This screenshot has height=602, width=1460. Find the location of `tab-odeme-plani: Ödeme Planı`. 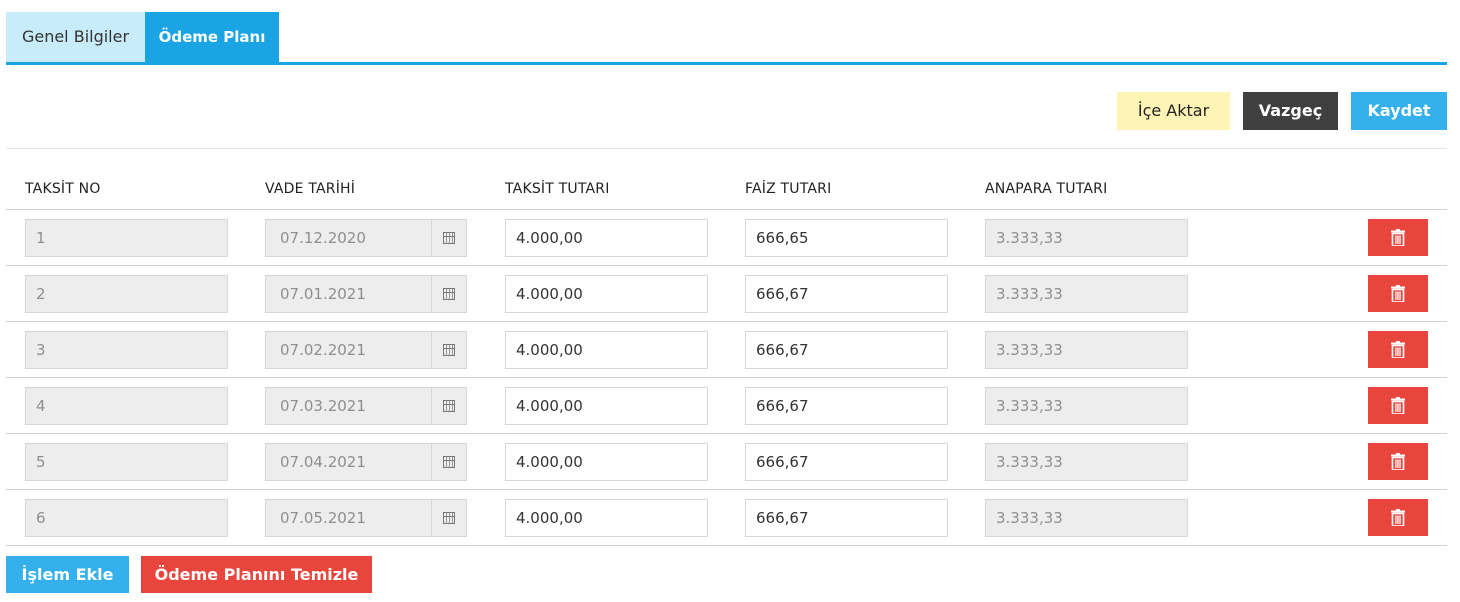

tab-odeme-plani: Ödeme Planı is located at coordinates (212, 37).